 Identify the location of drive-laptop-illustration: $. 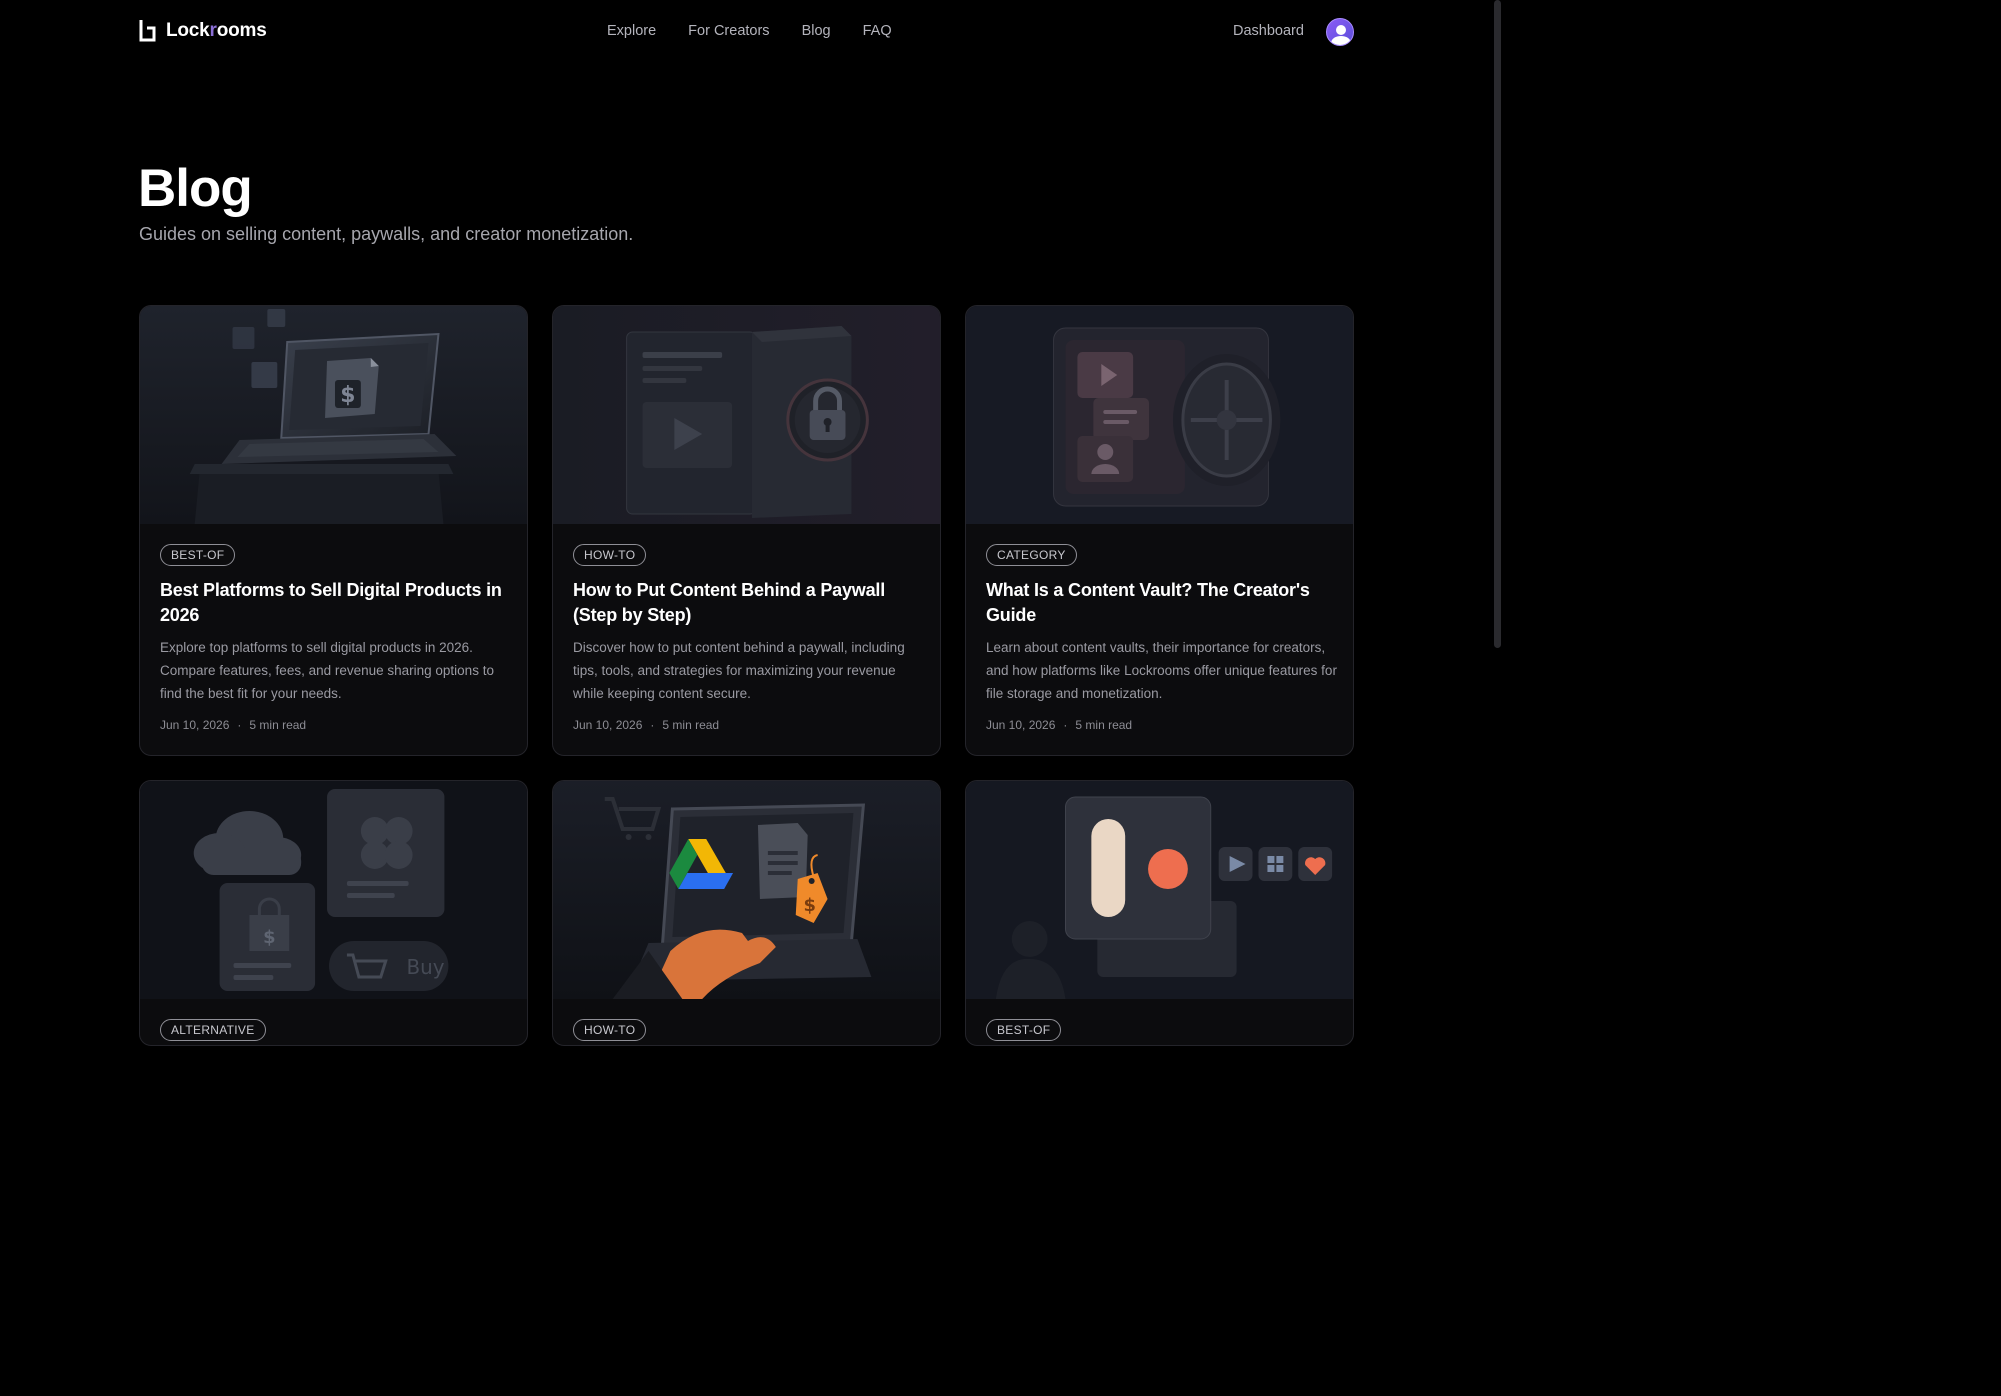
(746, 890).